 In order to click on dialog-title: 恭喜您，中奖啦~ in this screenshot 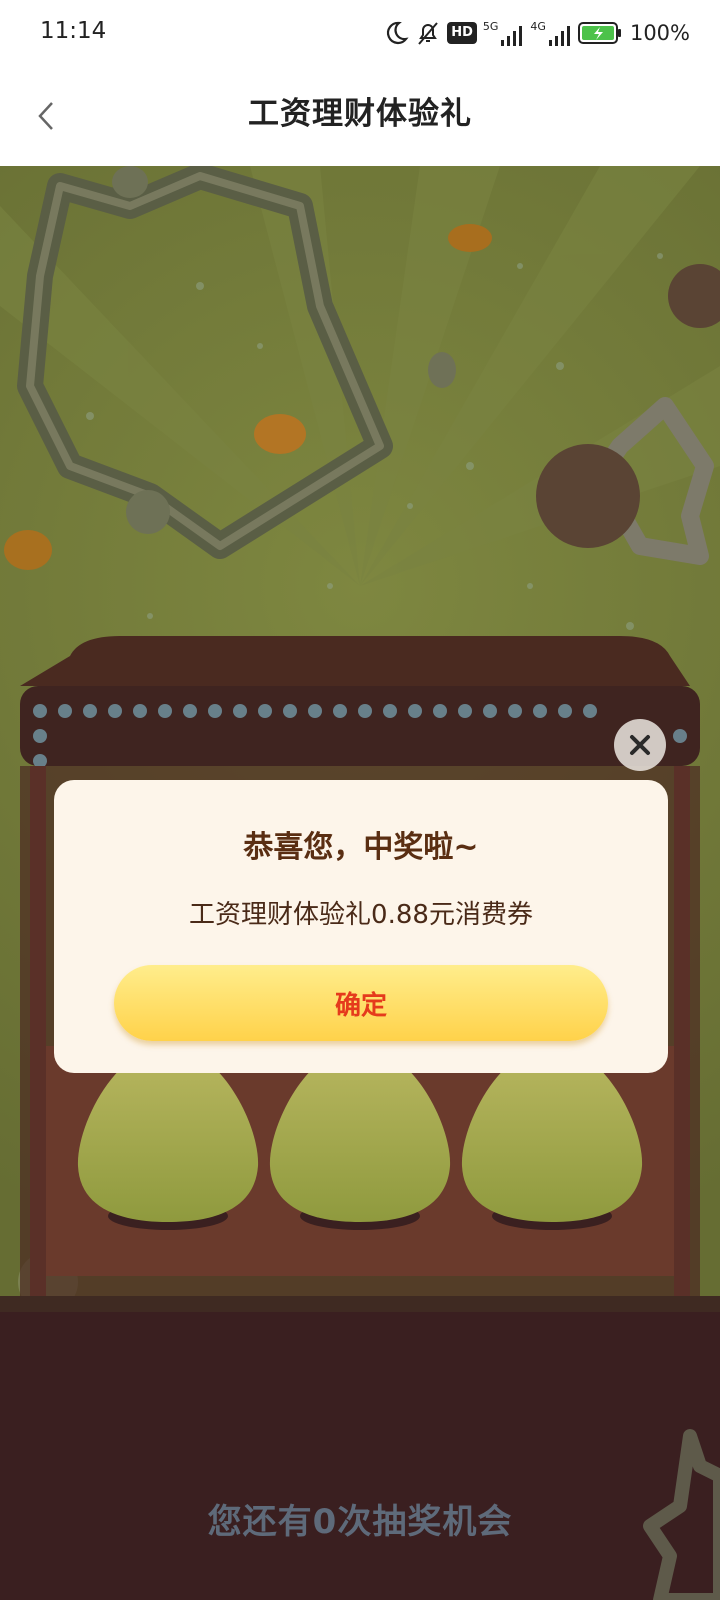, I will do `click(361, 847)`.